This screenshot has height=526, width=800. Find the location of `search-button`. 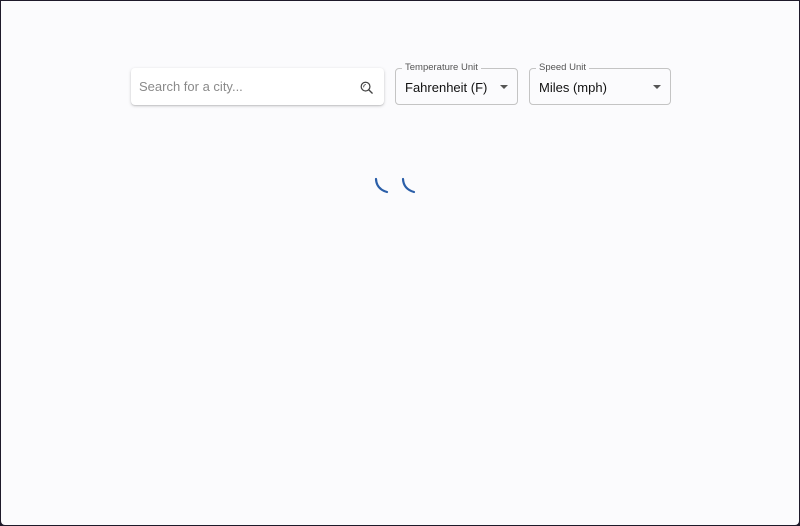

search-button is located at coordinates (366, 87).